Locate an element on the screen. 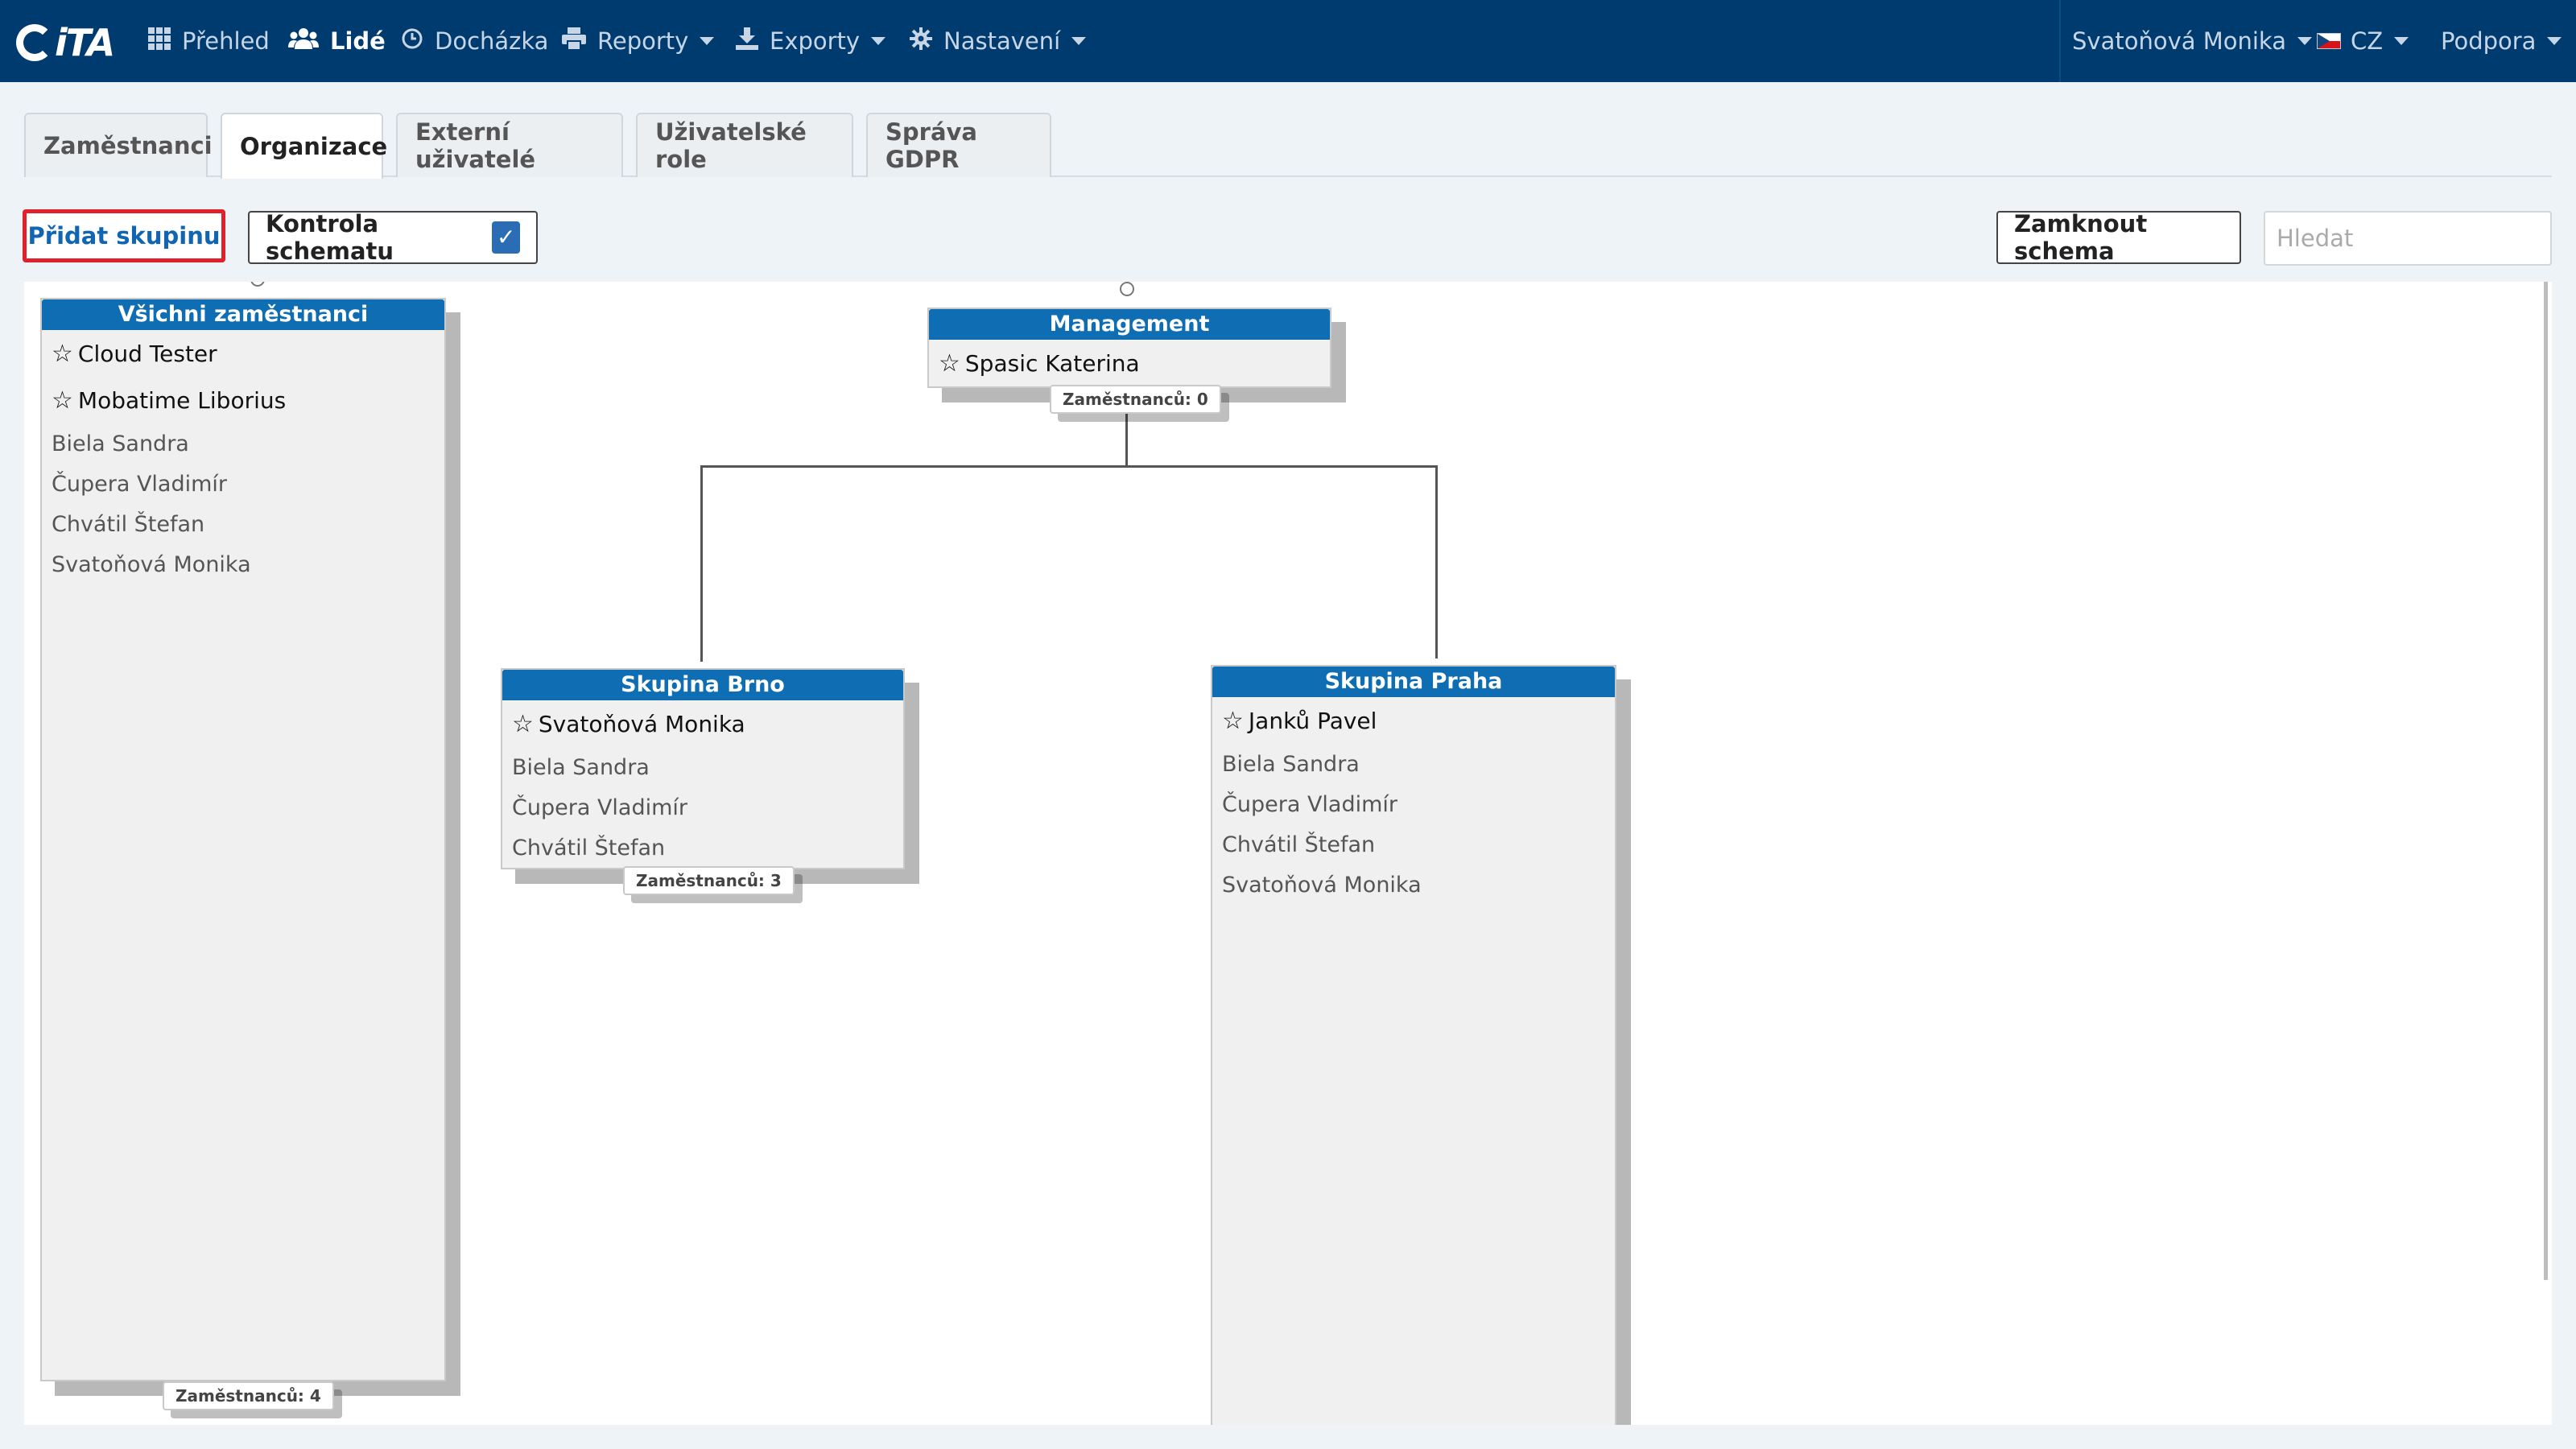 The height and width of the screenshot is (1449, 2576). group-title: Management is located at coordinates (1129, 324).